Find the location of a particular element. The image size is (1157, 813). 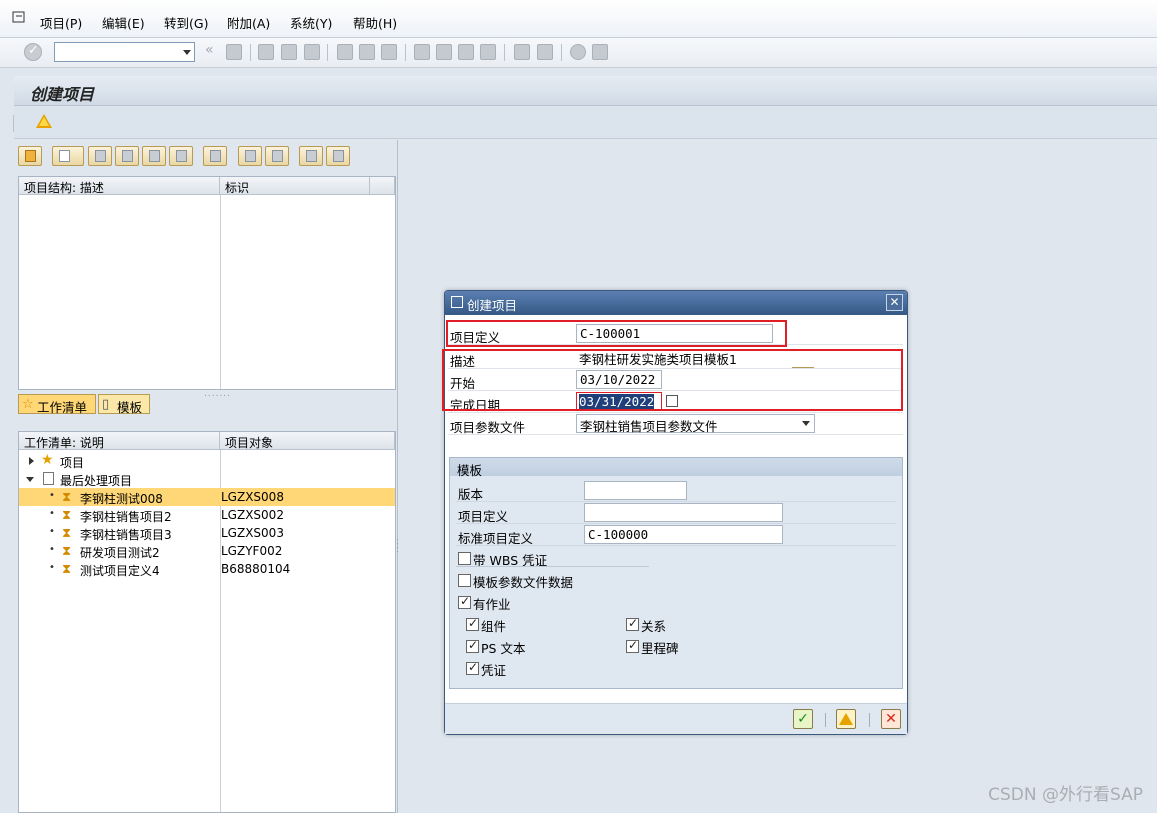

profile-row: 项目参数文件 李钢柱销售项目参数文件 is located at coordinates (675, 424).